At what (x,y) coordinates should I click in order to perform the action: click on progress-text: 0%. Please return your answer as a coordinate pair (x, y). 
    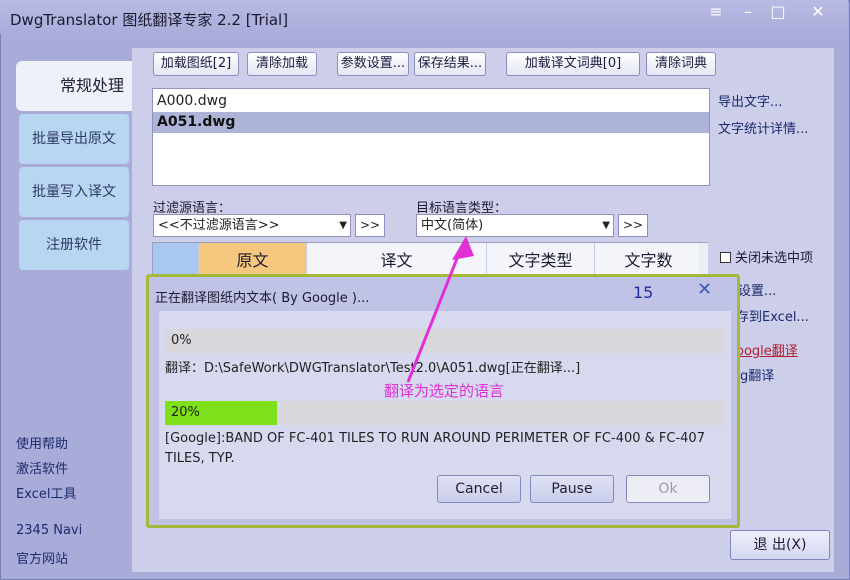
    Looking at the image, I should click on (181, 340).